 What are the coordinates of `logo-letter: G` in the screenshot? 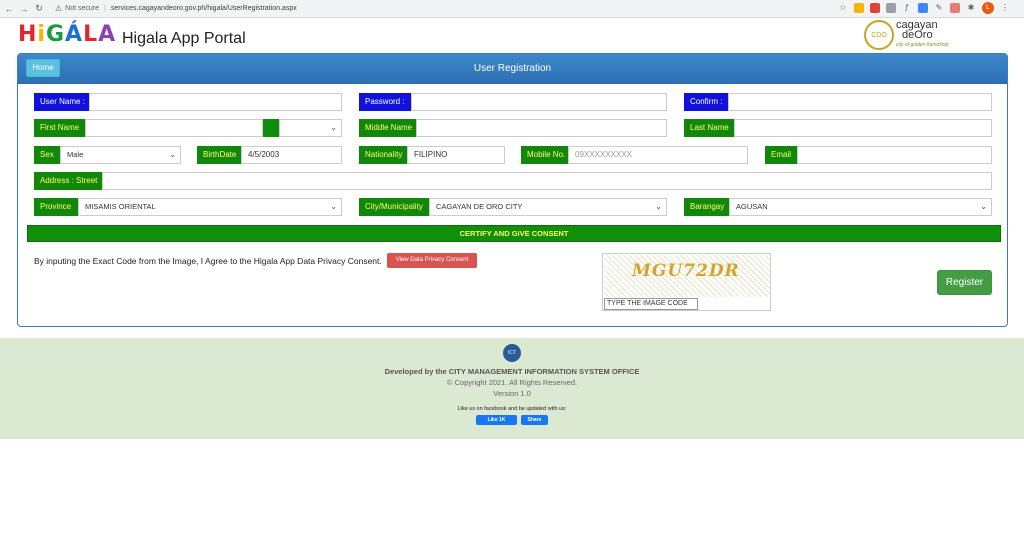 It's located at (55, 34).